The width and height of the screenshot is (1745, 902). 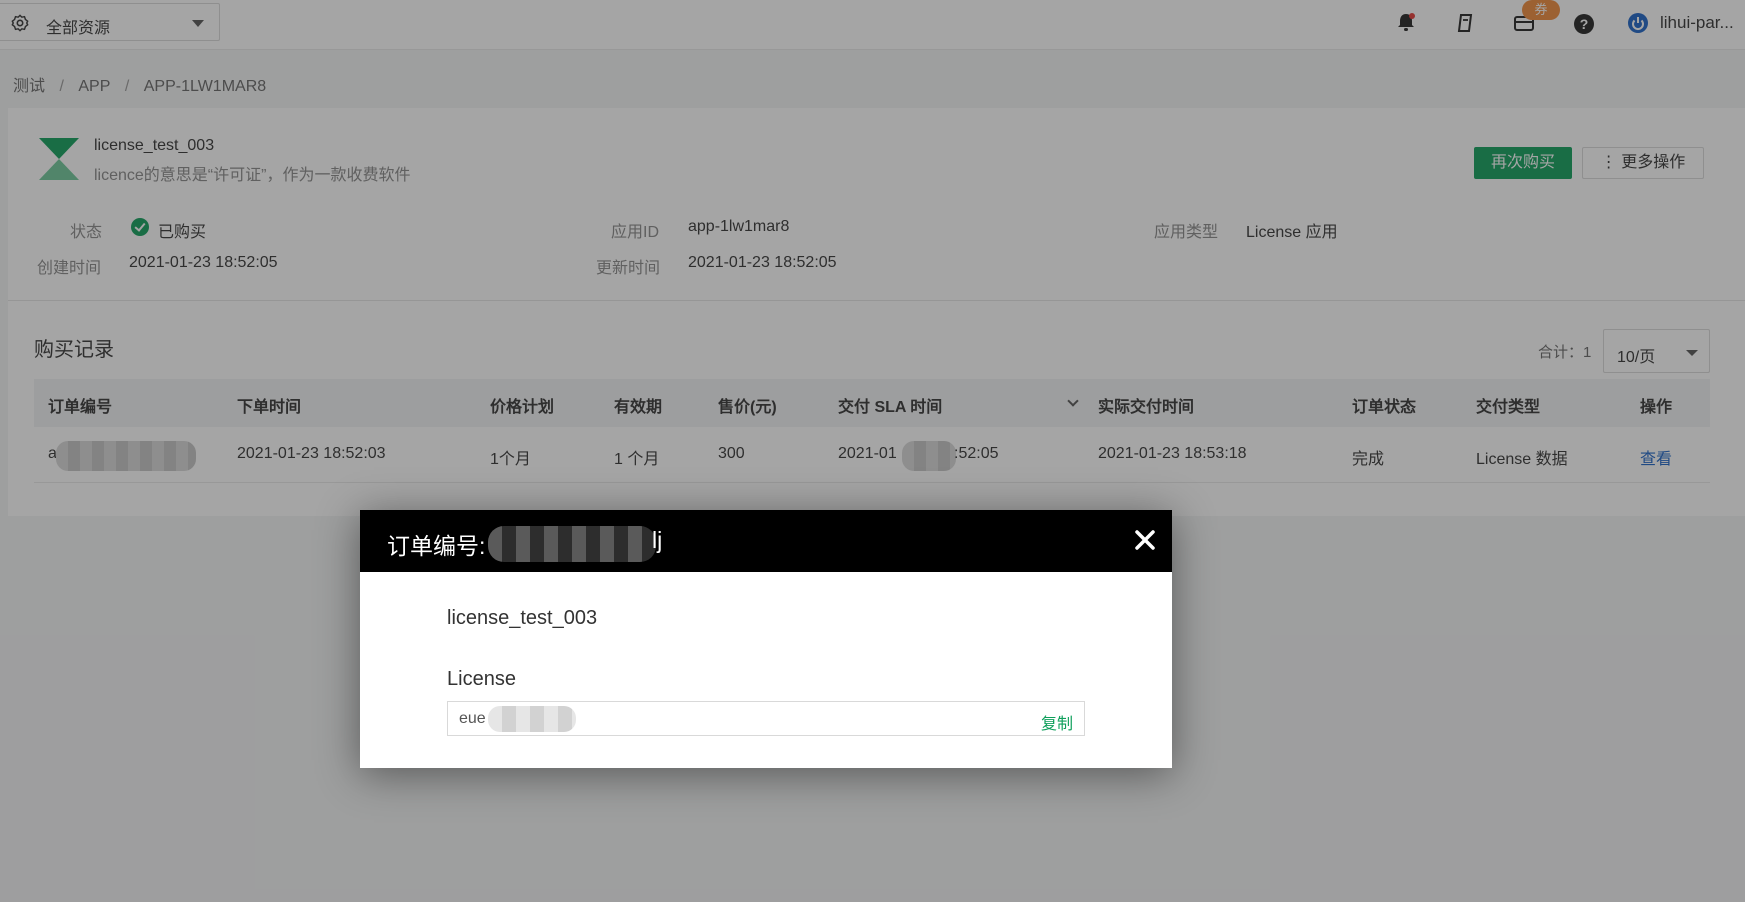 I want to click on modal-title-suffix: lj, so click(x=657, y=540).